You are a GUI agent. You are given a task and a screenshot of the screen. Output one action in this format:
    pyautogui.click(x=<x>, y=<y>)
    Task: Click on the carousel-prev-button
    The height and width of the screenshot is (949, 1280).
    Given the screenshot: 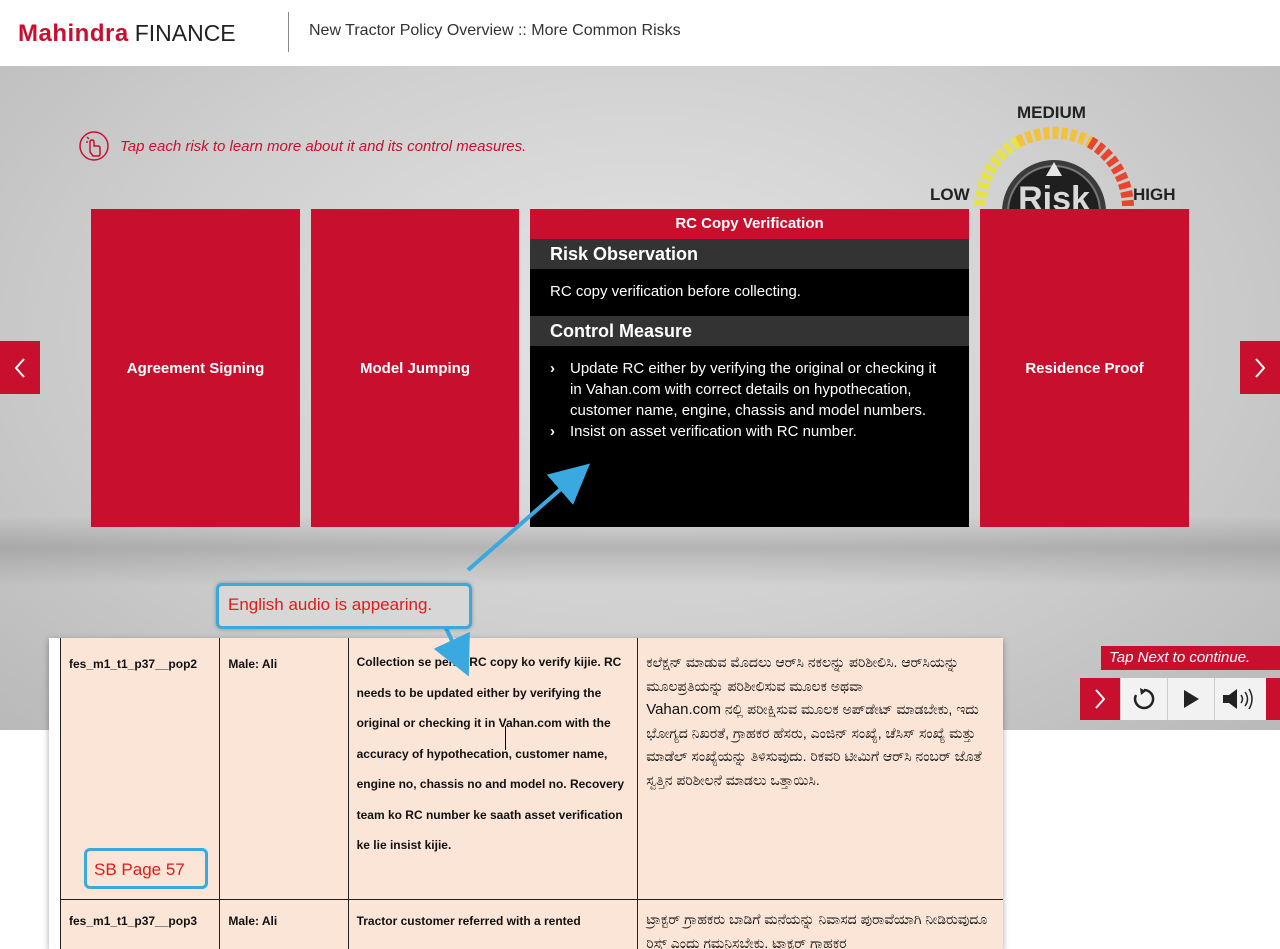 What is the action you would take?
    pyautogui.click(x=20, y=367)
    